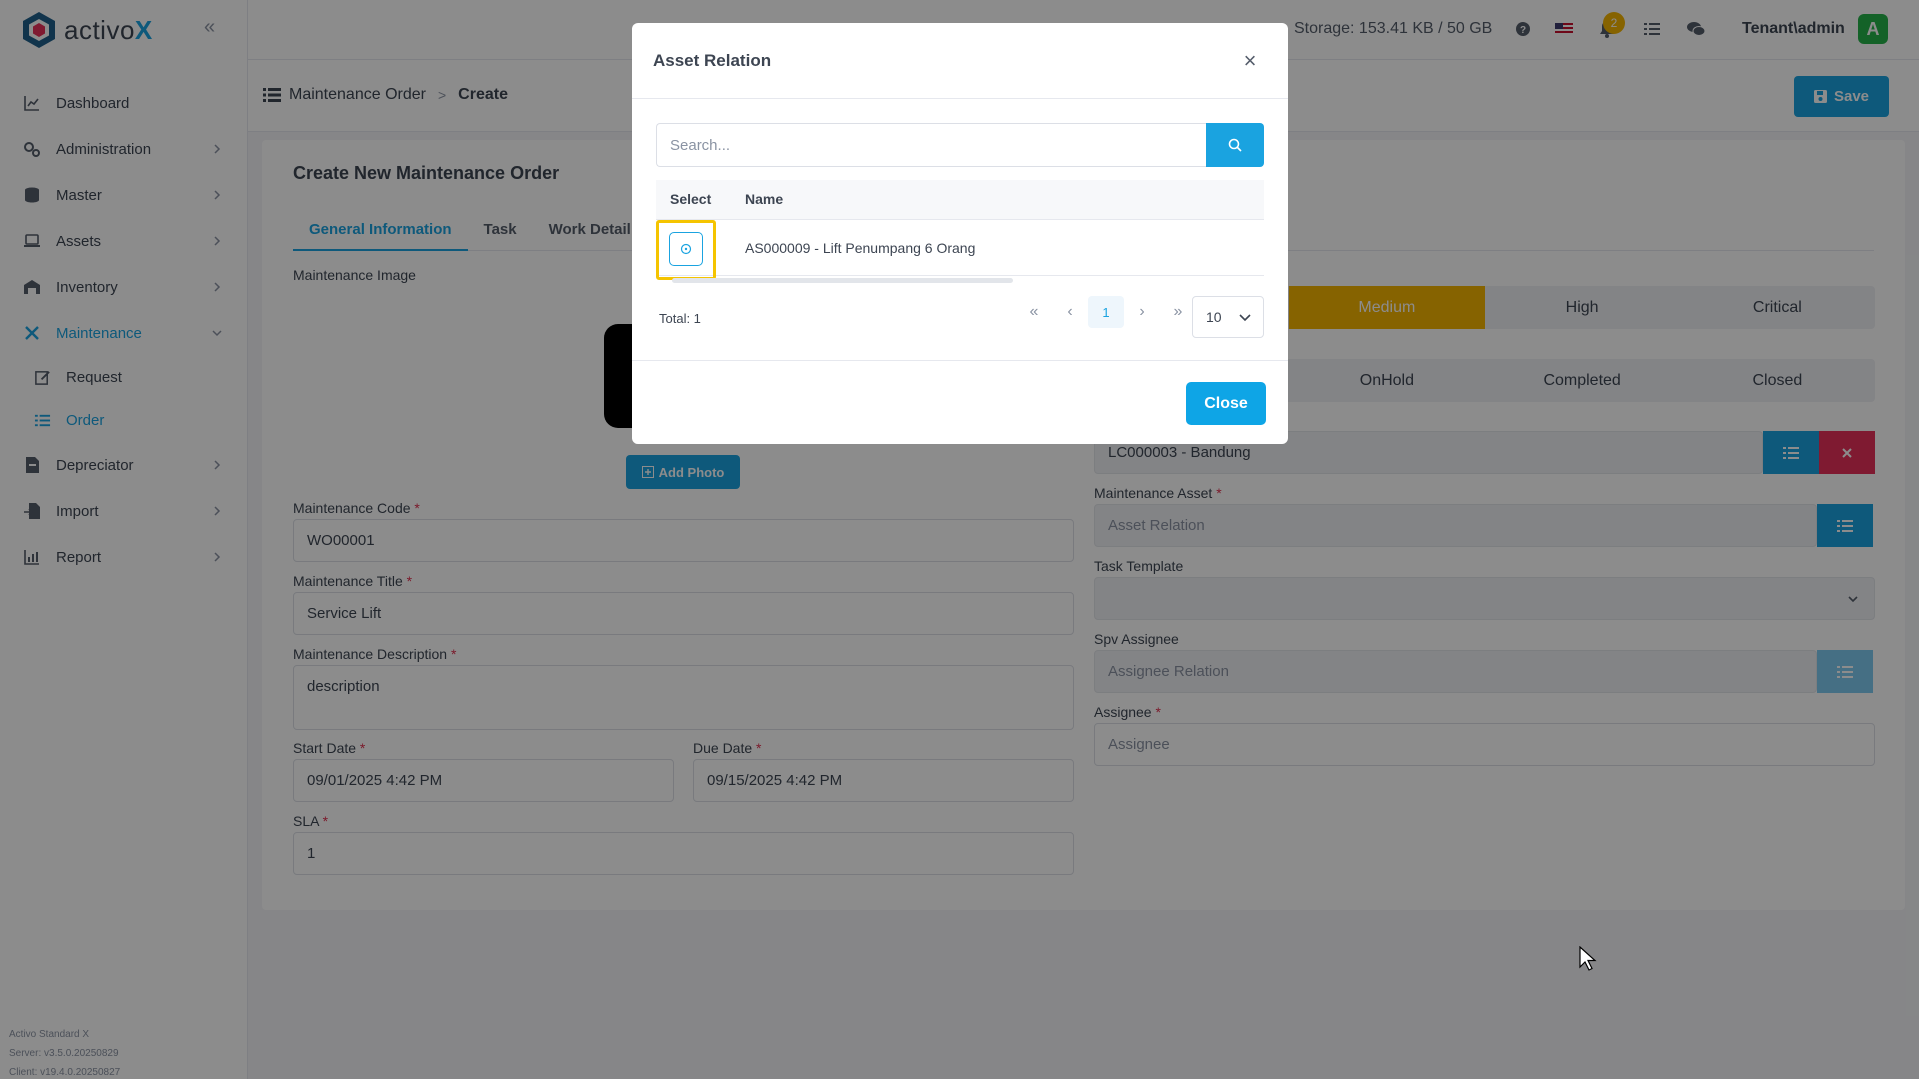  I want to click on column-header-select: Select, so click(691, 199).